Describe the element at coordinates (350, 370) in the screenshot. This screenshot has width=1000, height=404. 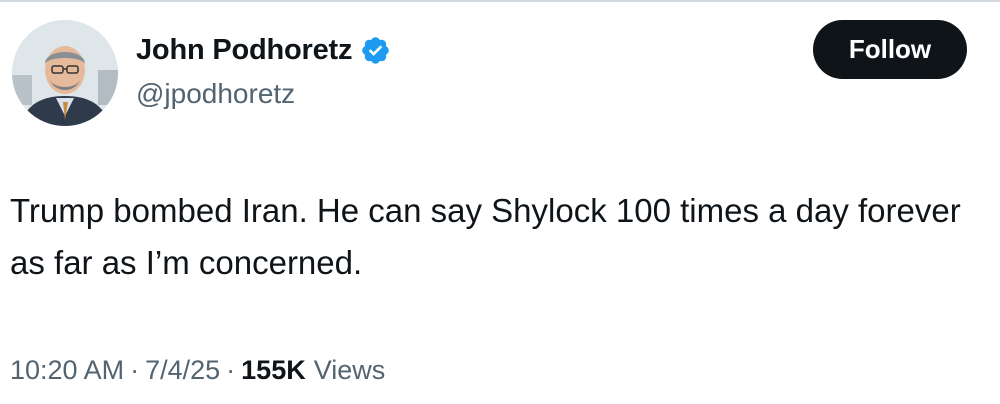
I see `views-label: Views` at that location.